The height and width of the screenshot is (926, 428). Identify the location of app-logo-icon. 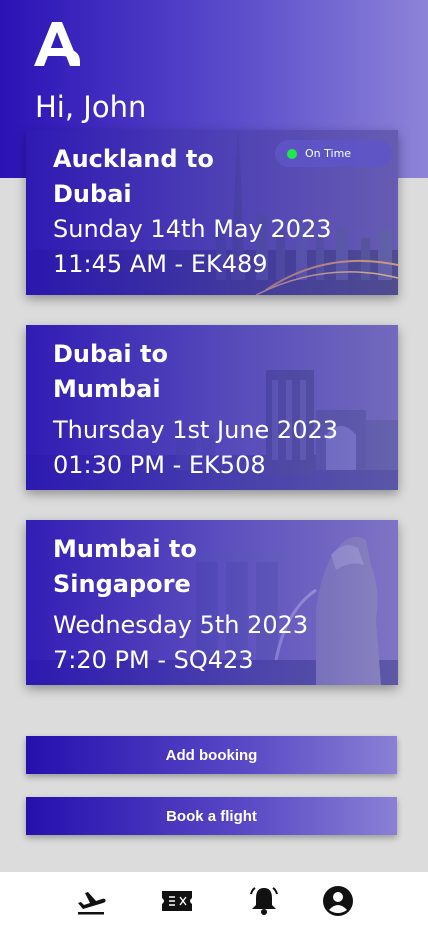
(57, 44).